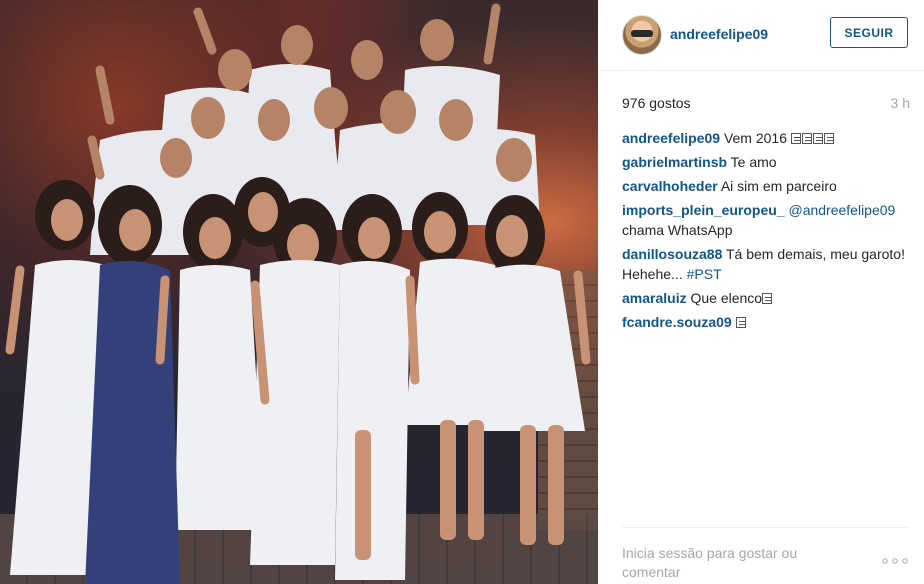 The height and width of the screenshot is (584, 924). I want to click on follow-button: SEGUIR, so click(869, 32).